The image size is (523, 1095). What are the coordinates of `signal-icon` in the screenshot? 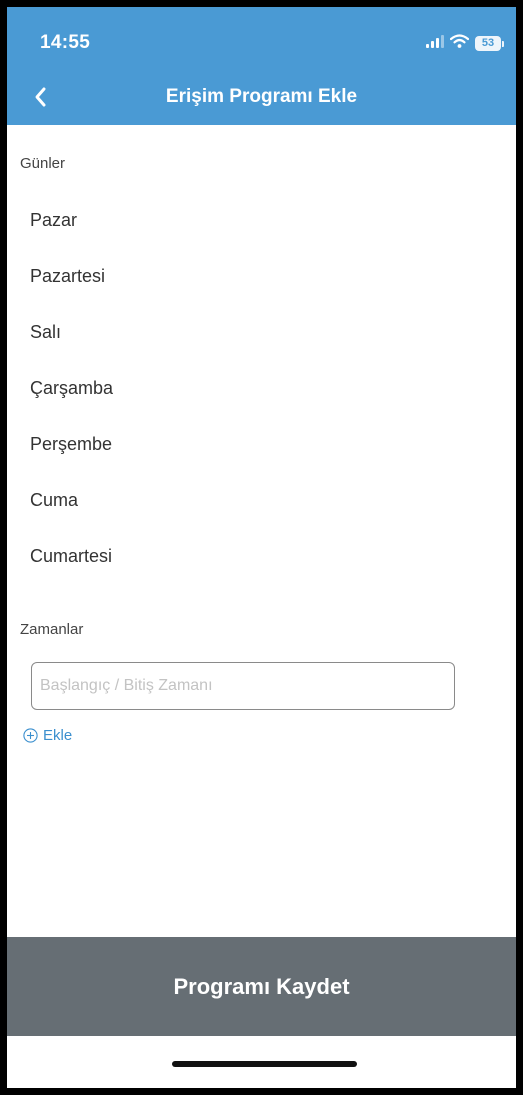 It's located at (435, 43).